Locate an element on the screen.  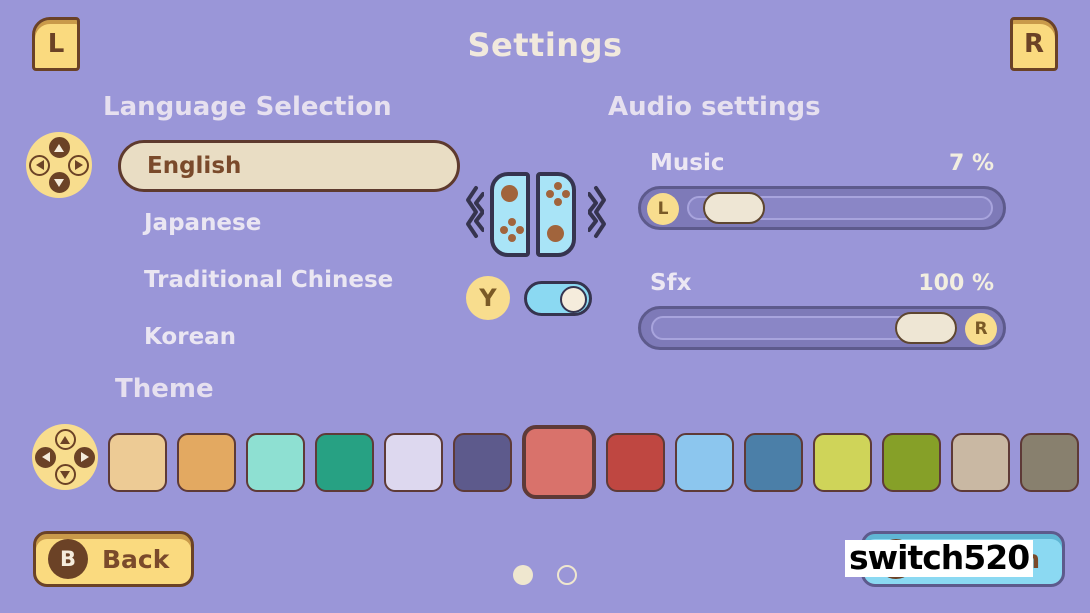
sfx-slider-knob is located at coordinates (926, 328).